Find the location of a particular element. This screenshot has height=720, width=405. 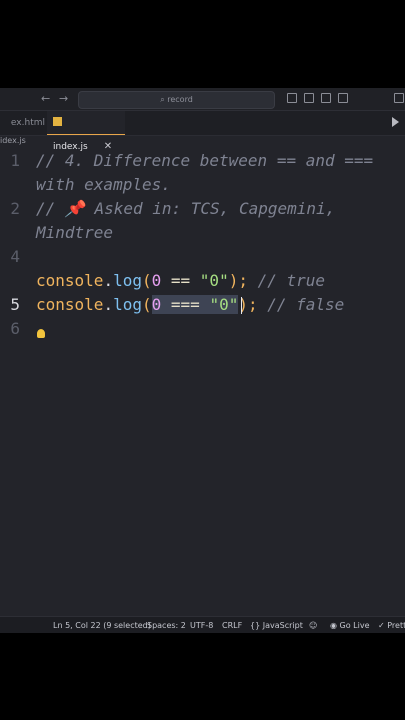

text-cursor is located at coordinates (241, 305).